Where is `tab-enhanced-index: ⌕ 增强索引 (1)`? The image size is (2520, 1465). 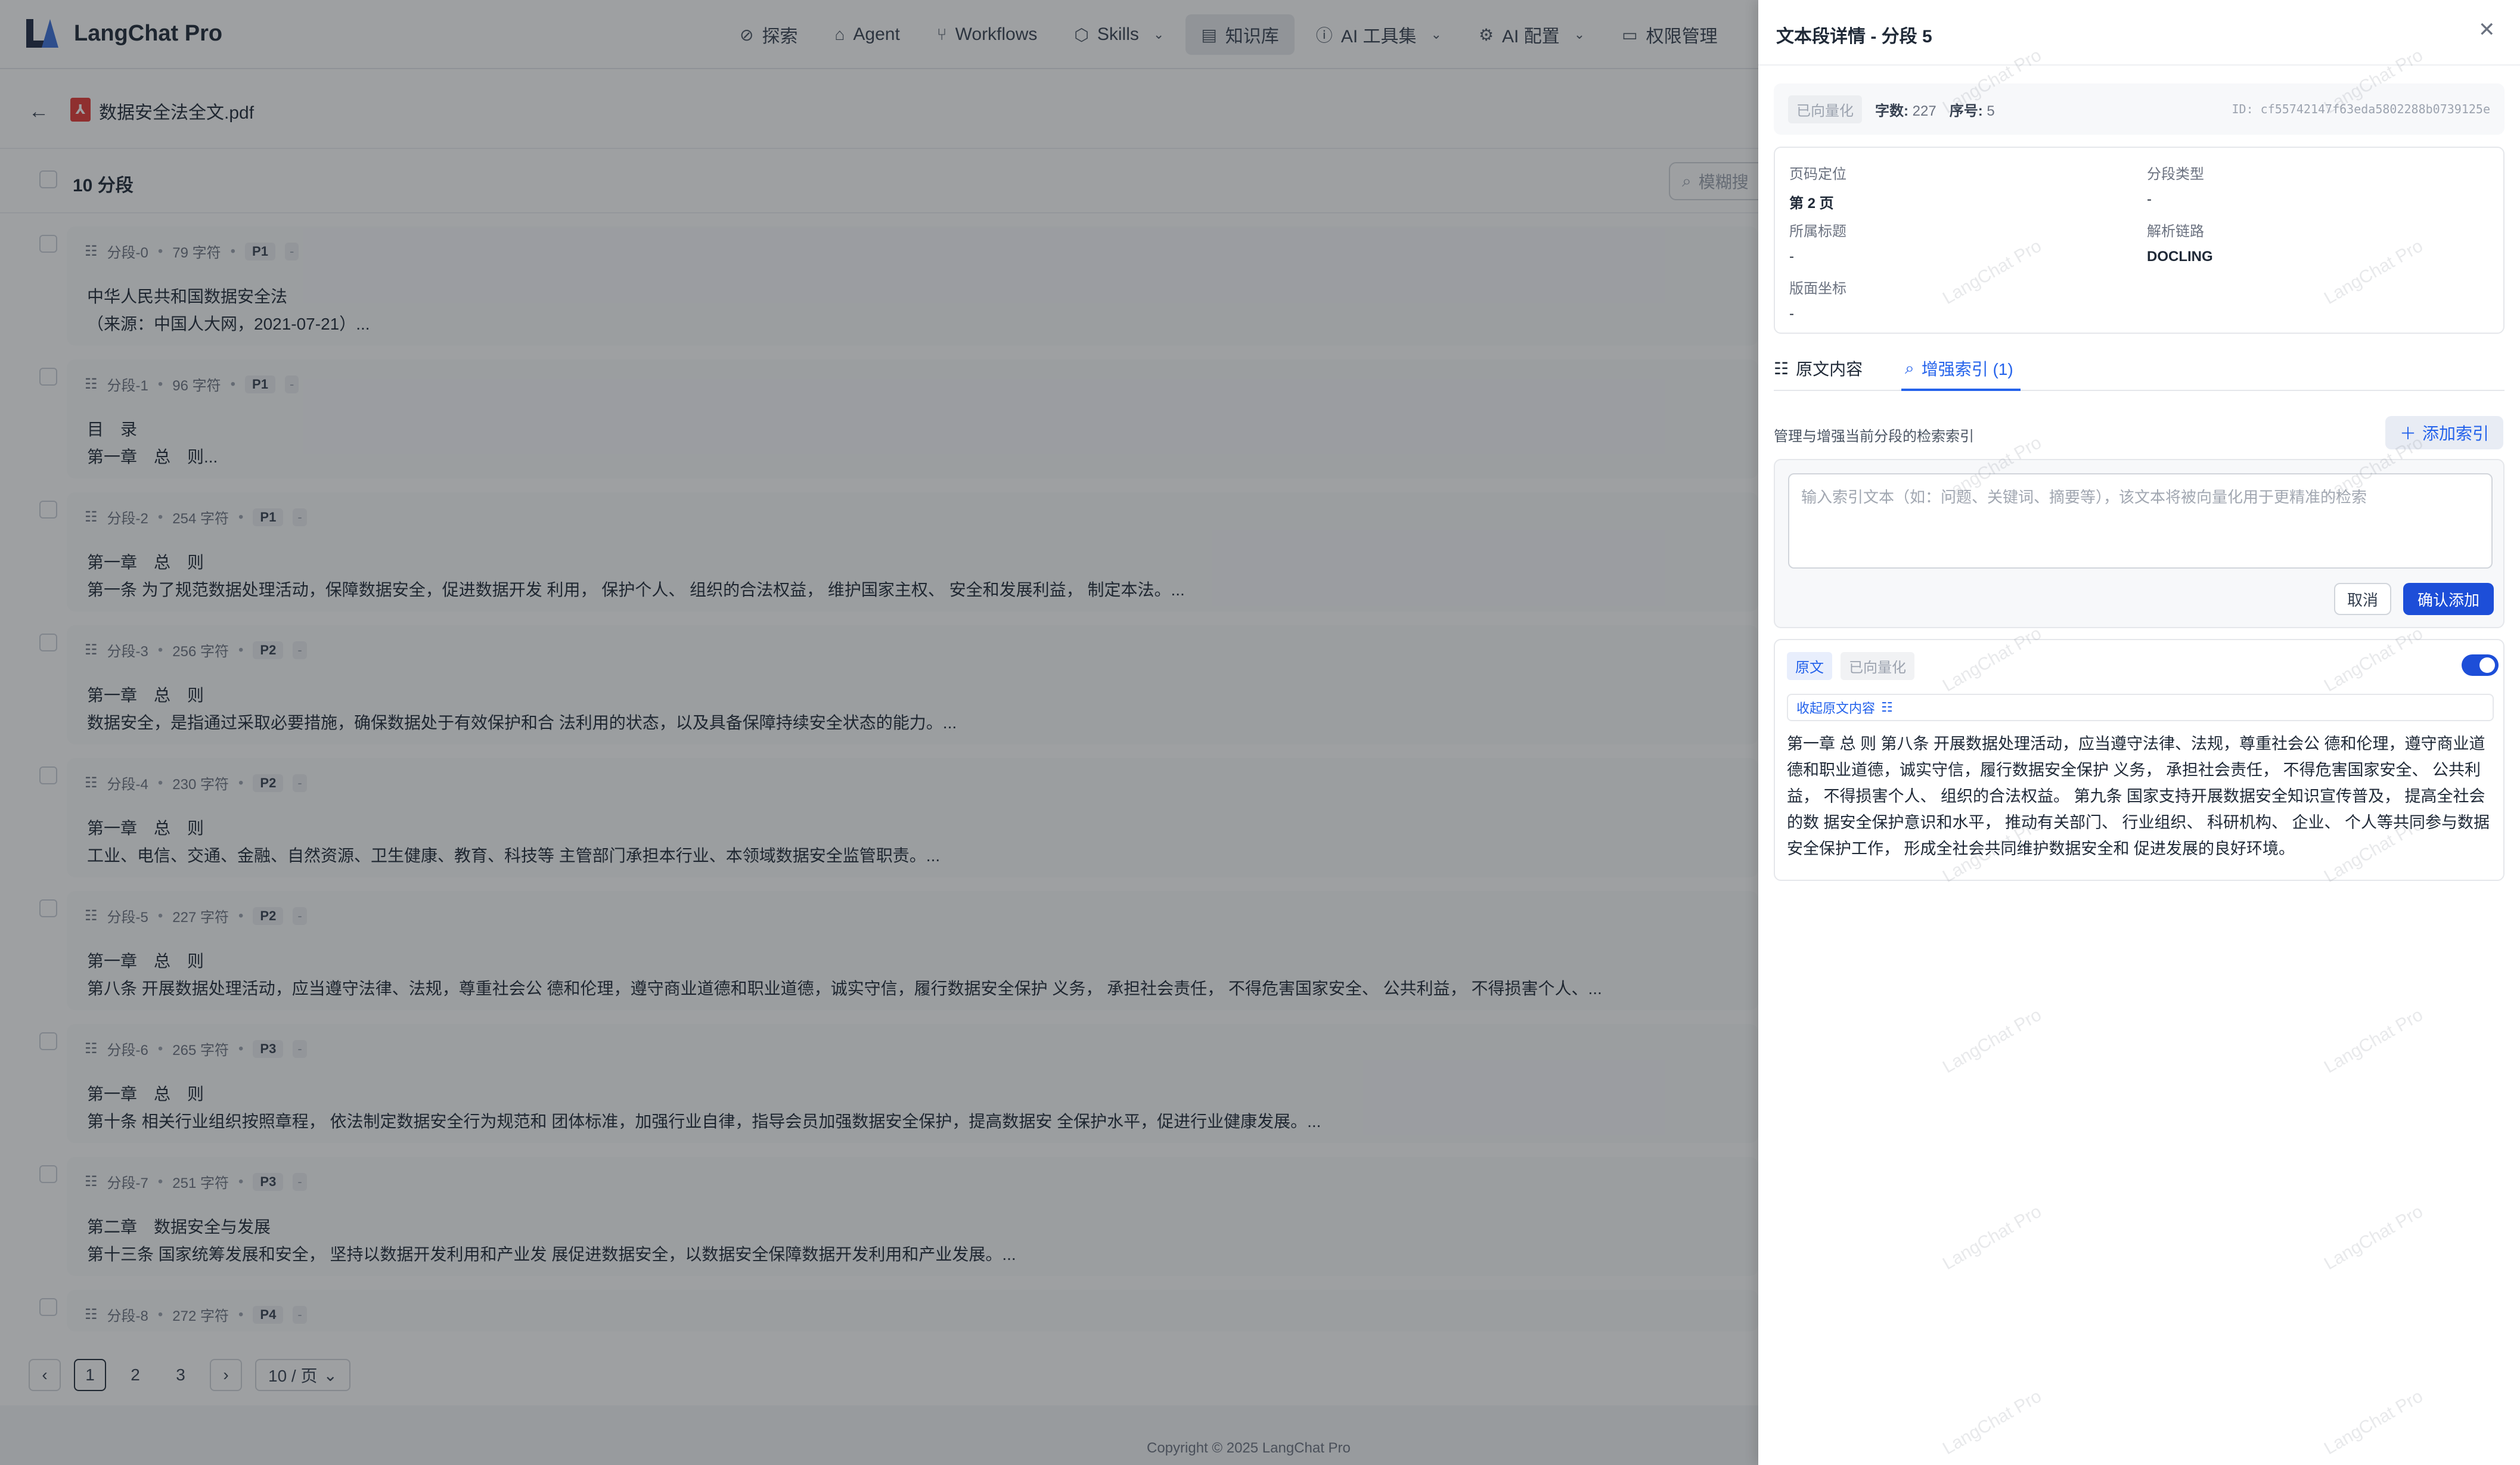 tab-enhanced-index: ⌕ 增强索引 (1) is located at coordinates (1959, 368).